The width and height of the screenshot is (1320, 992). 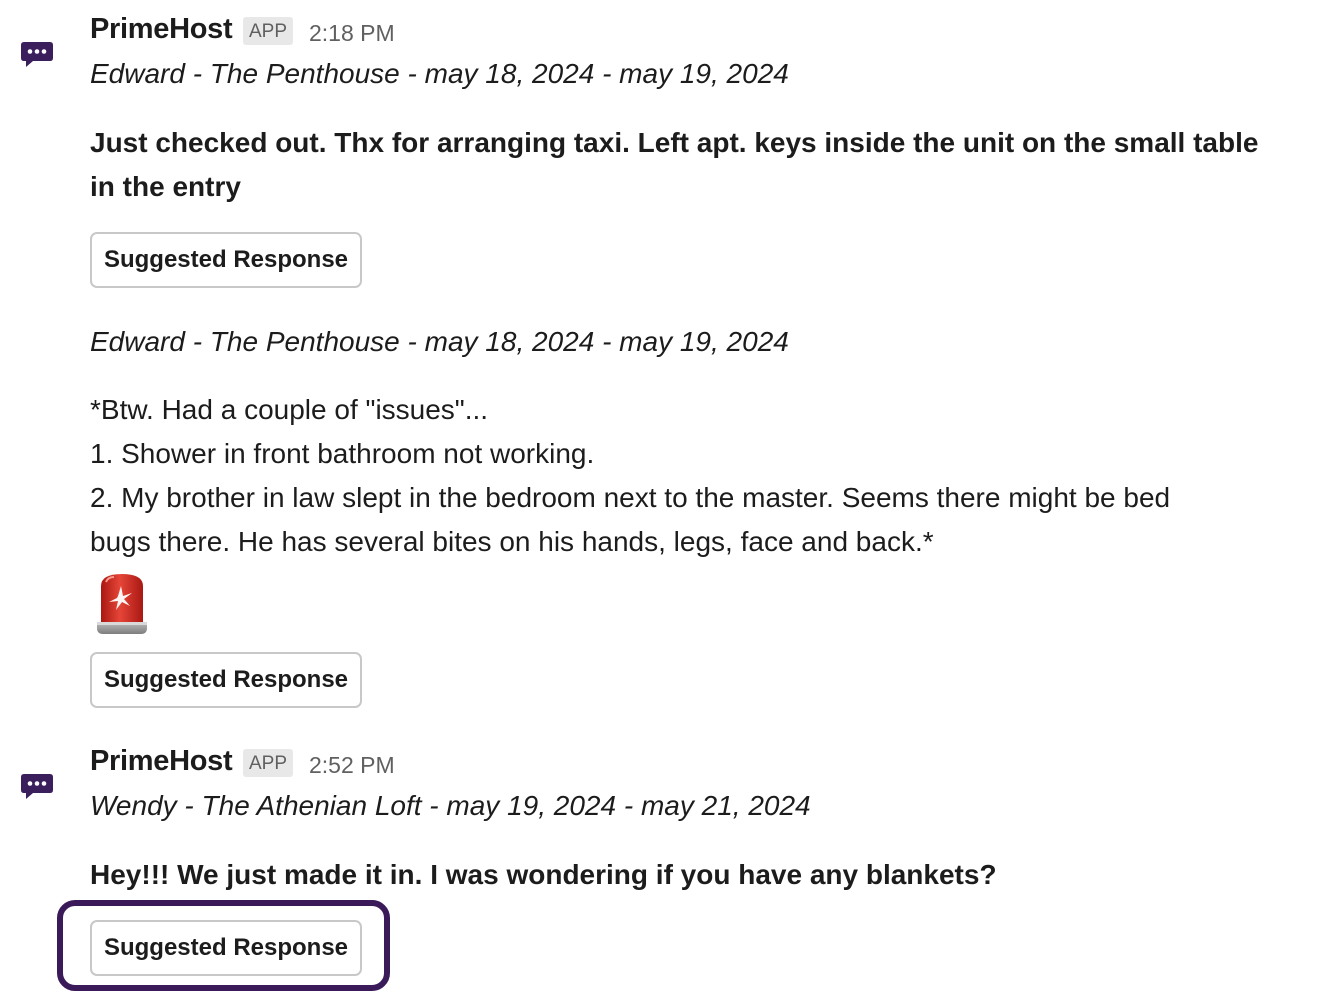 What do you see at coordinates (352, 765) in the screenshot?
I see `message-timestamp: 2:52 PM` at bounding box center [352, 765].